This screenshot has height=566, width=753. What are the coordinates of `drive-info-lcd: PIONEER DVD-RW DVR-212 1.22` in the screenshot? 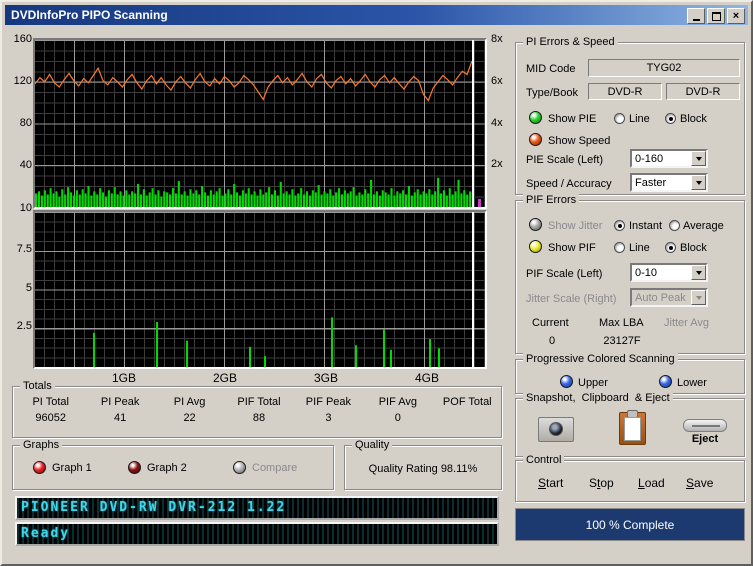 It's located at (257, 508).